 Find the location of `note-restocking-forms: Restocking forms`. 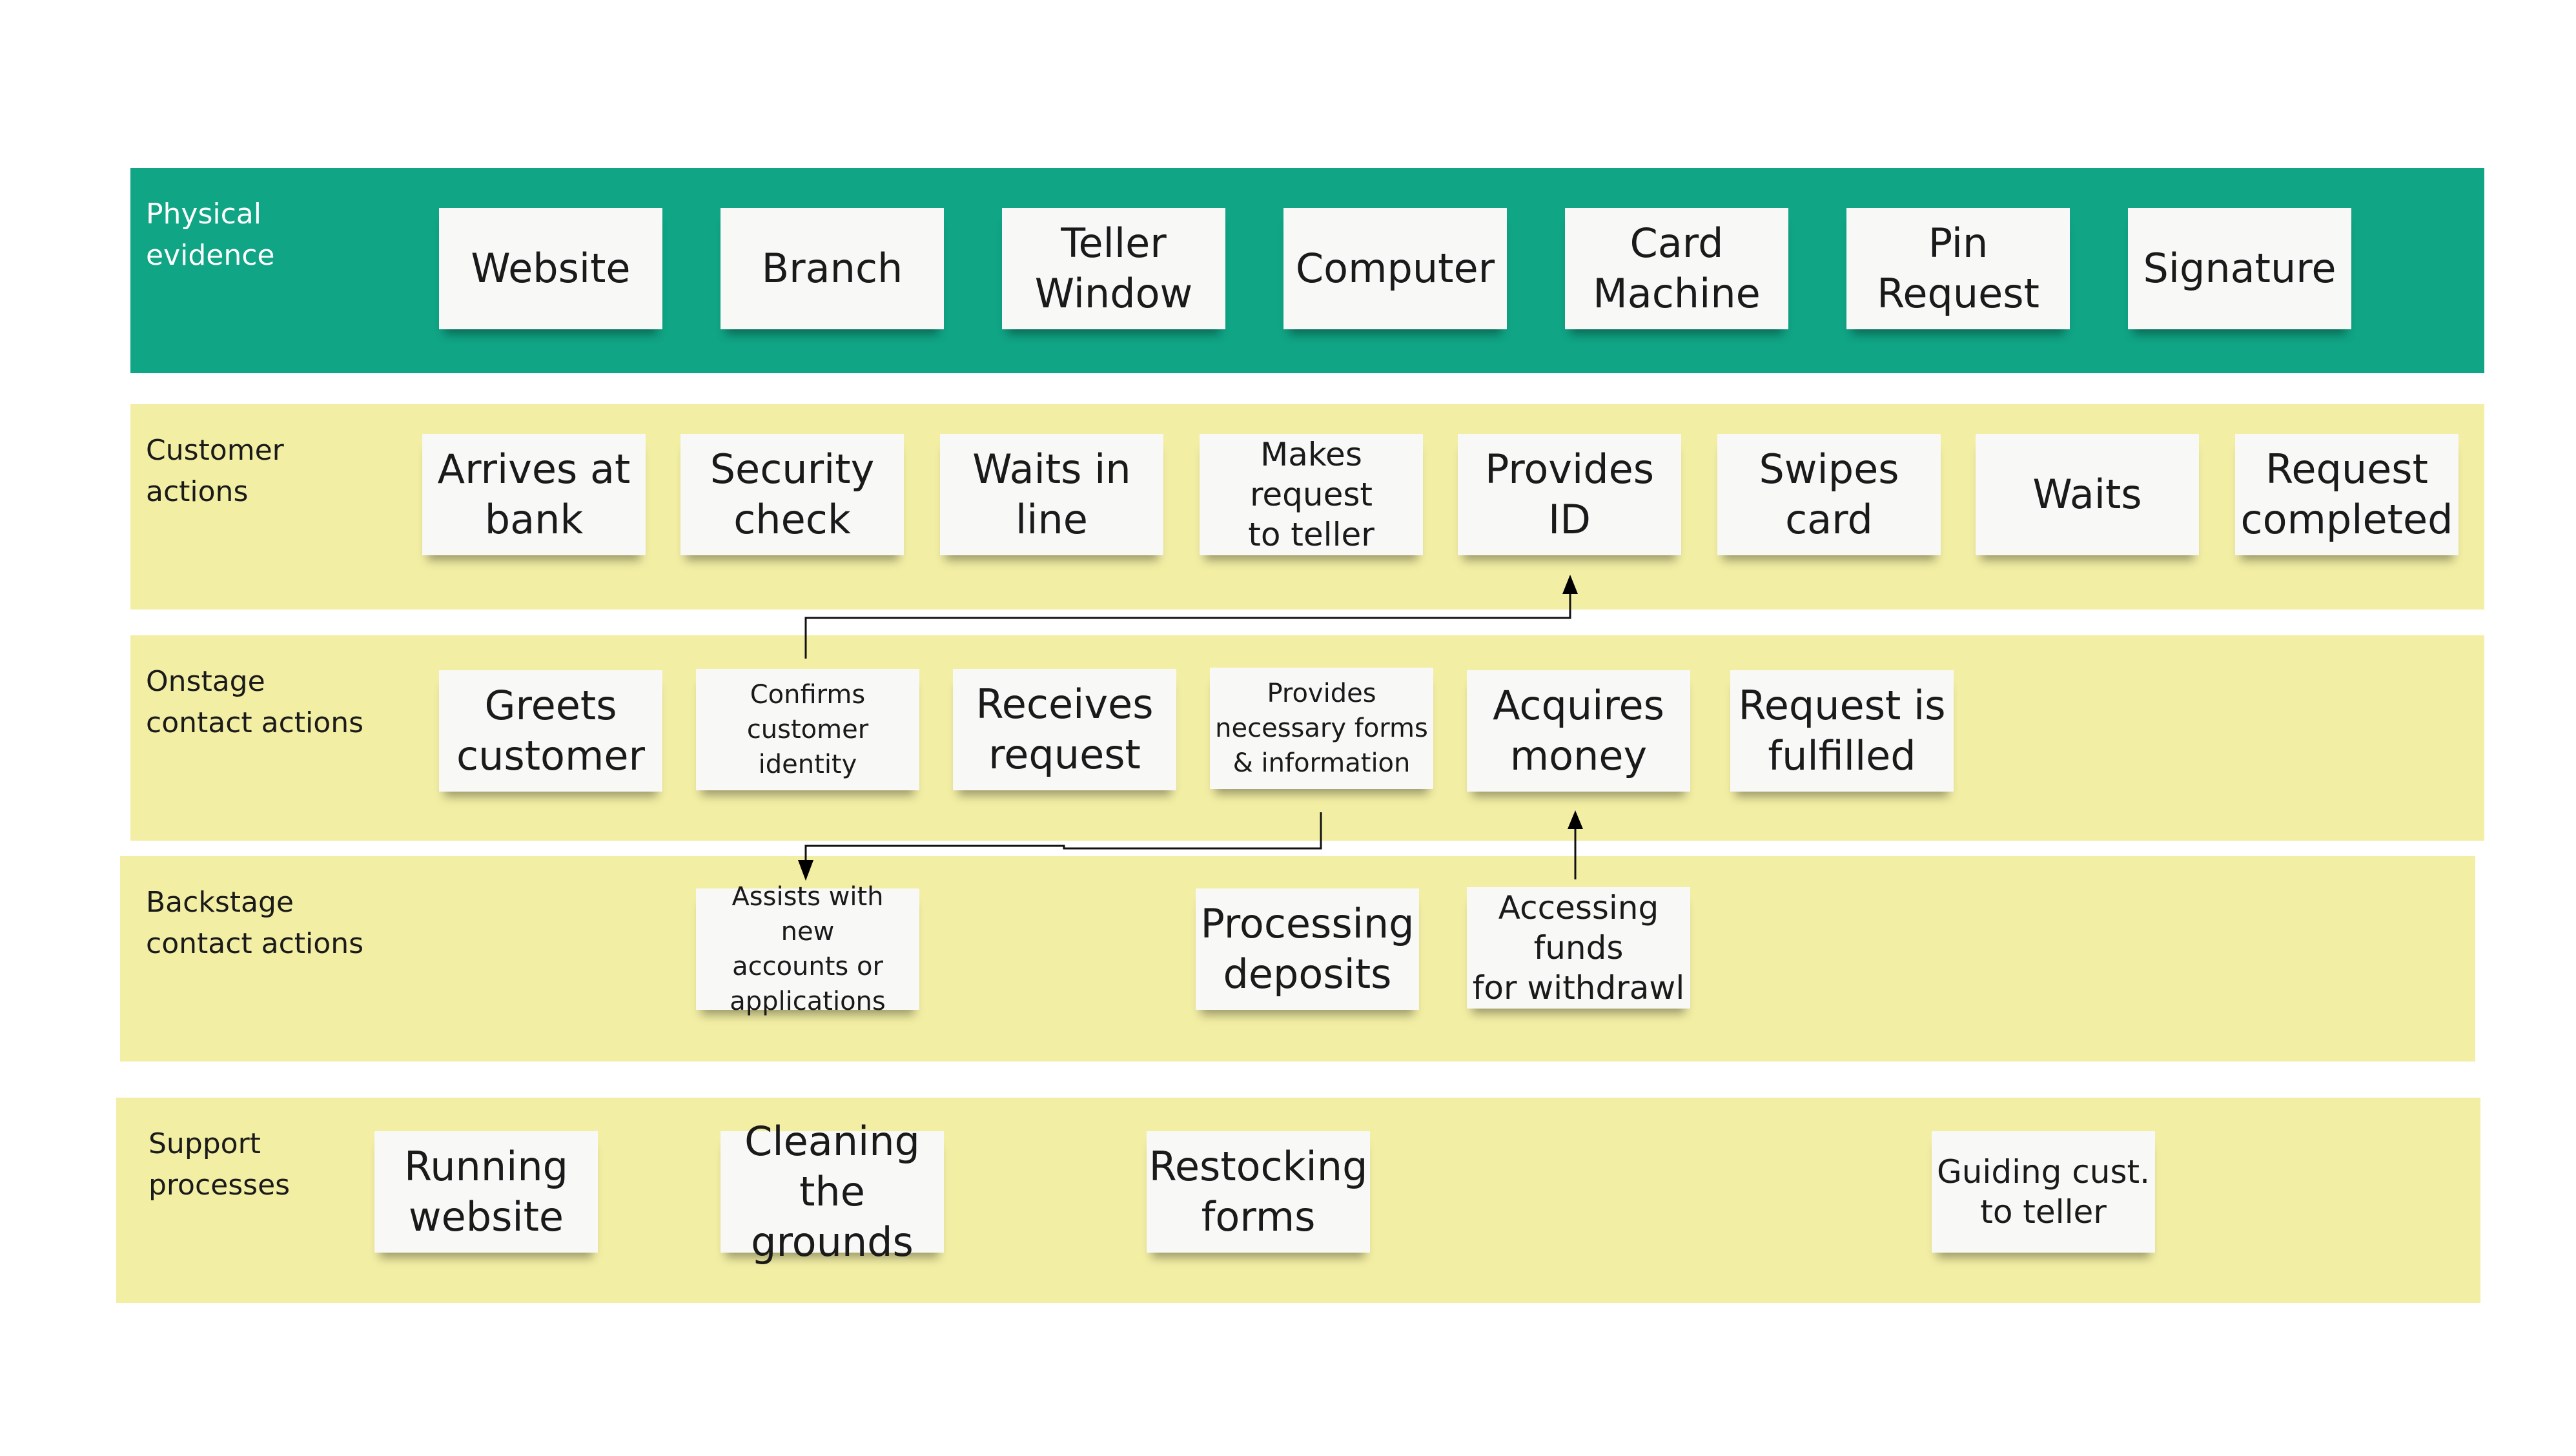

note-restocking-forms: Restocking forms is located at coordinates (1259, 1192).